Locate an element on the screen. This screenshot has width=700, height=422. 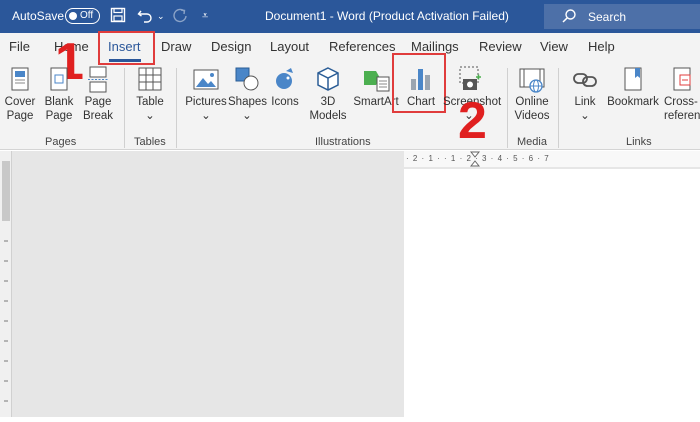
cross-reference-label-2: reference is located at coordinates (682, 116).